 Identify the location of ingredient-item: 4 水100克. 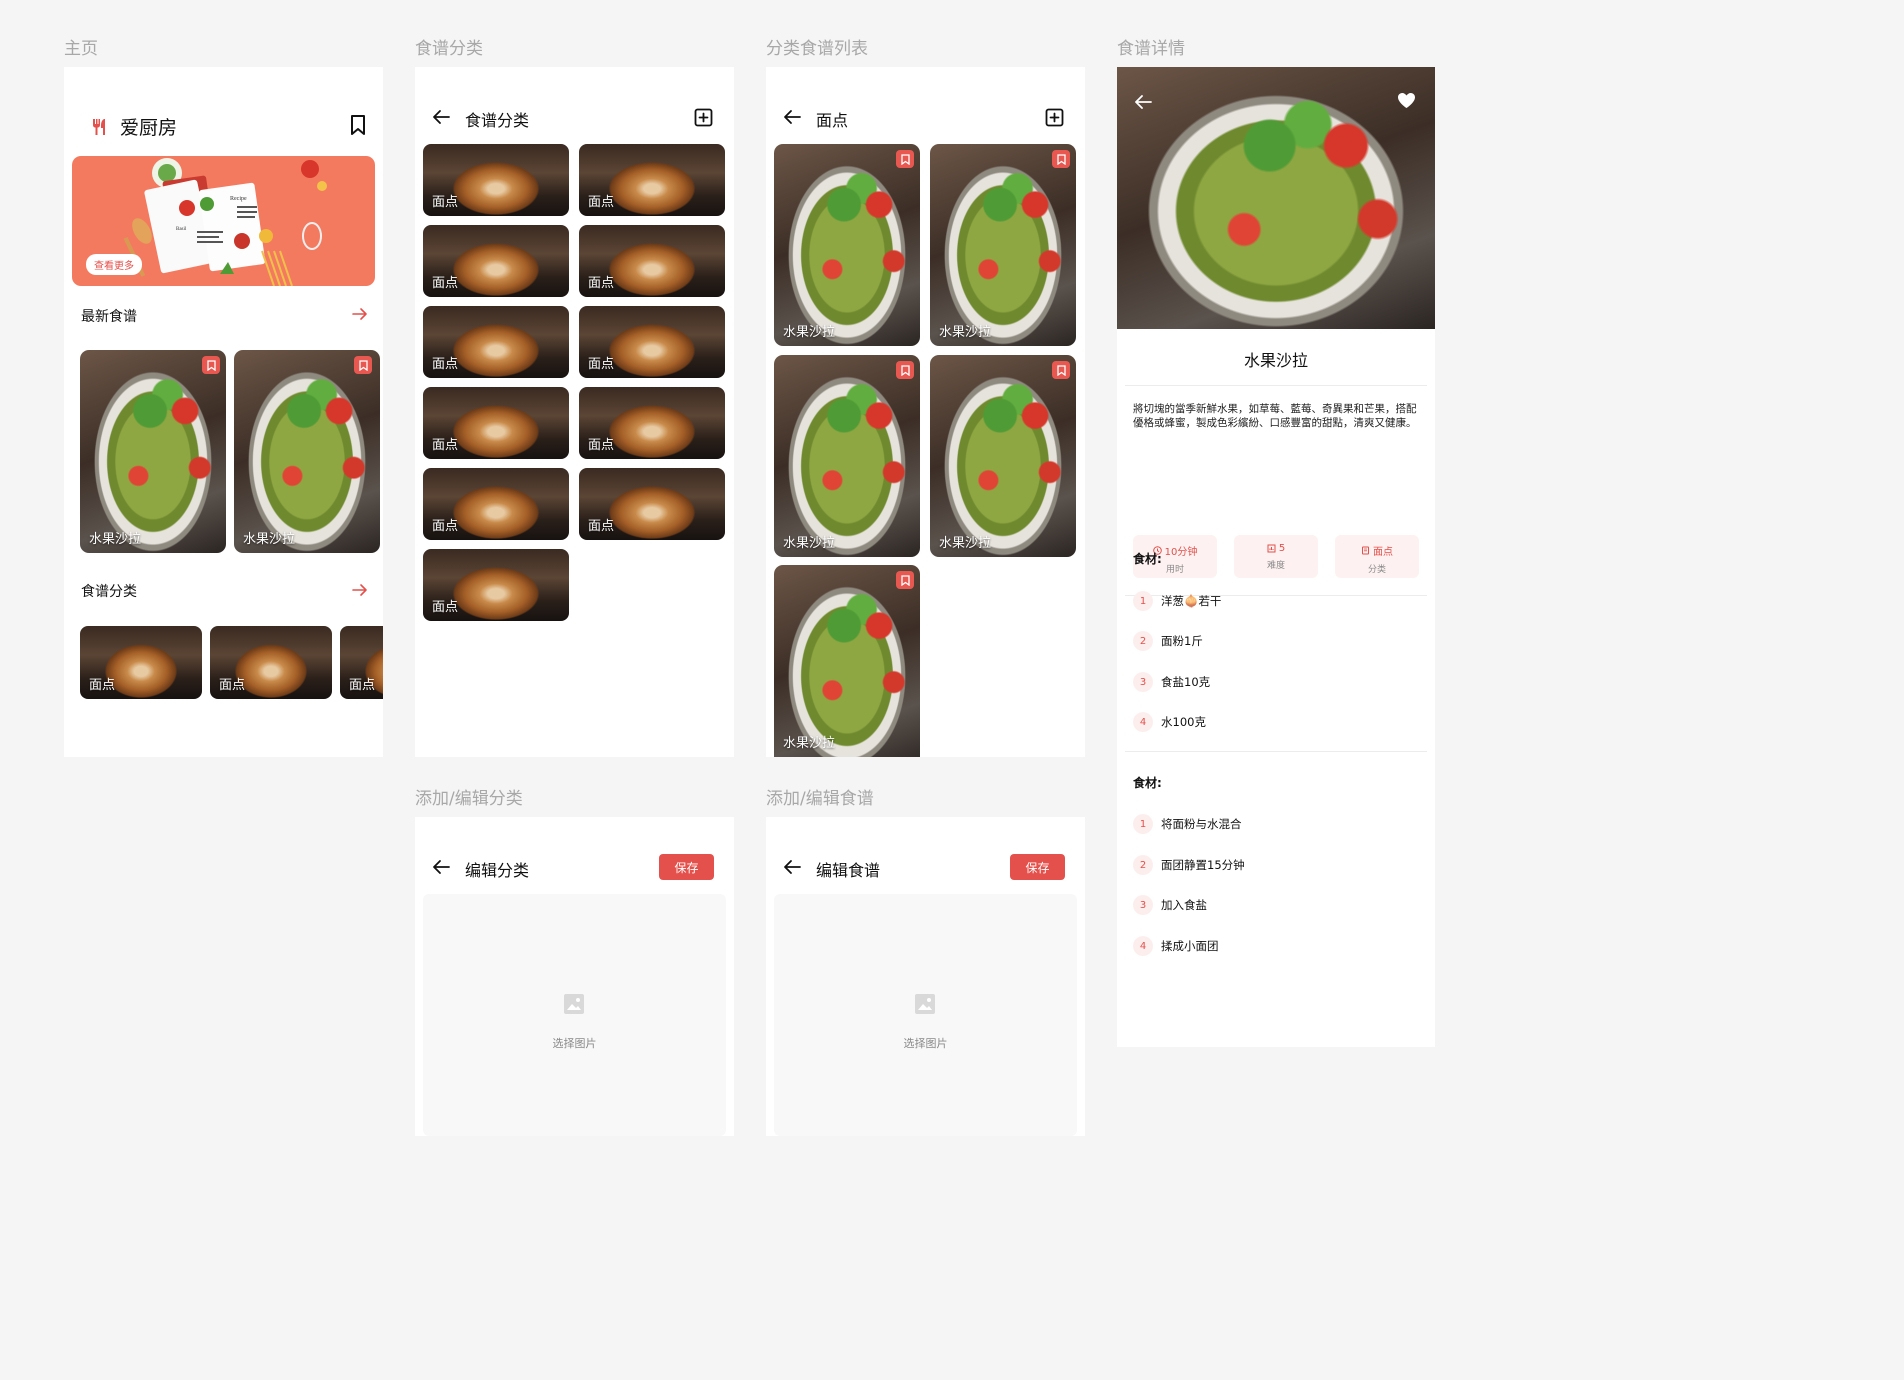
(1169, 722).